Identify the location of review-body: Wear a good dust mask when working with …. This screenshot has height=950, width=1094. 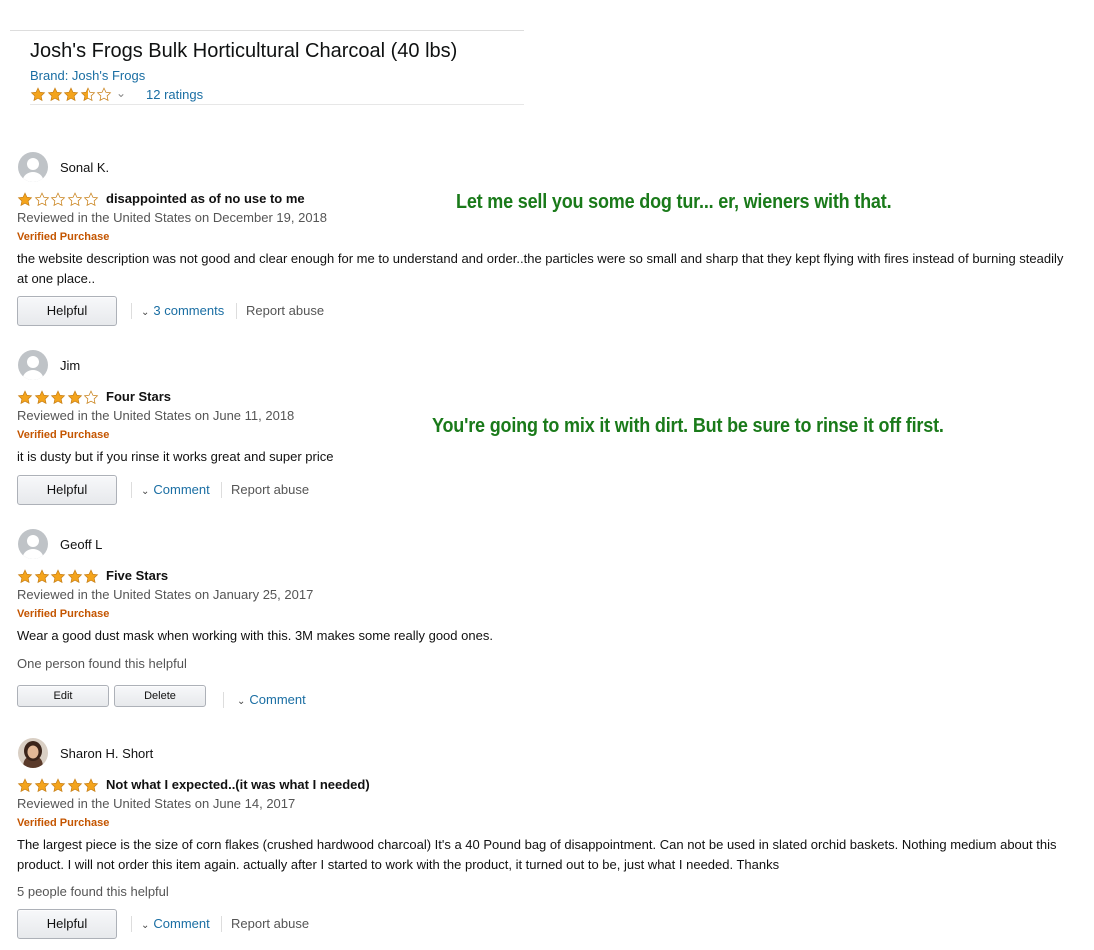
(255, 635).